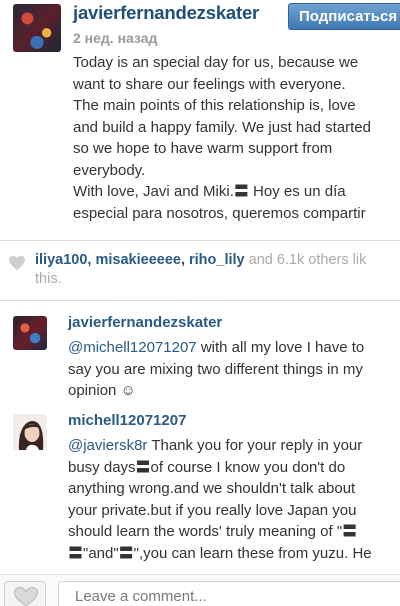 The height and width of the screenshot is (606, 400). Describe the element at coordinates (344, 16) in the screenshot. I see `follow-button: Подписаться` at that location.